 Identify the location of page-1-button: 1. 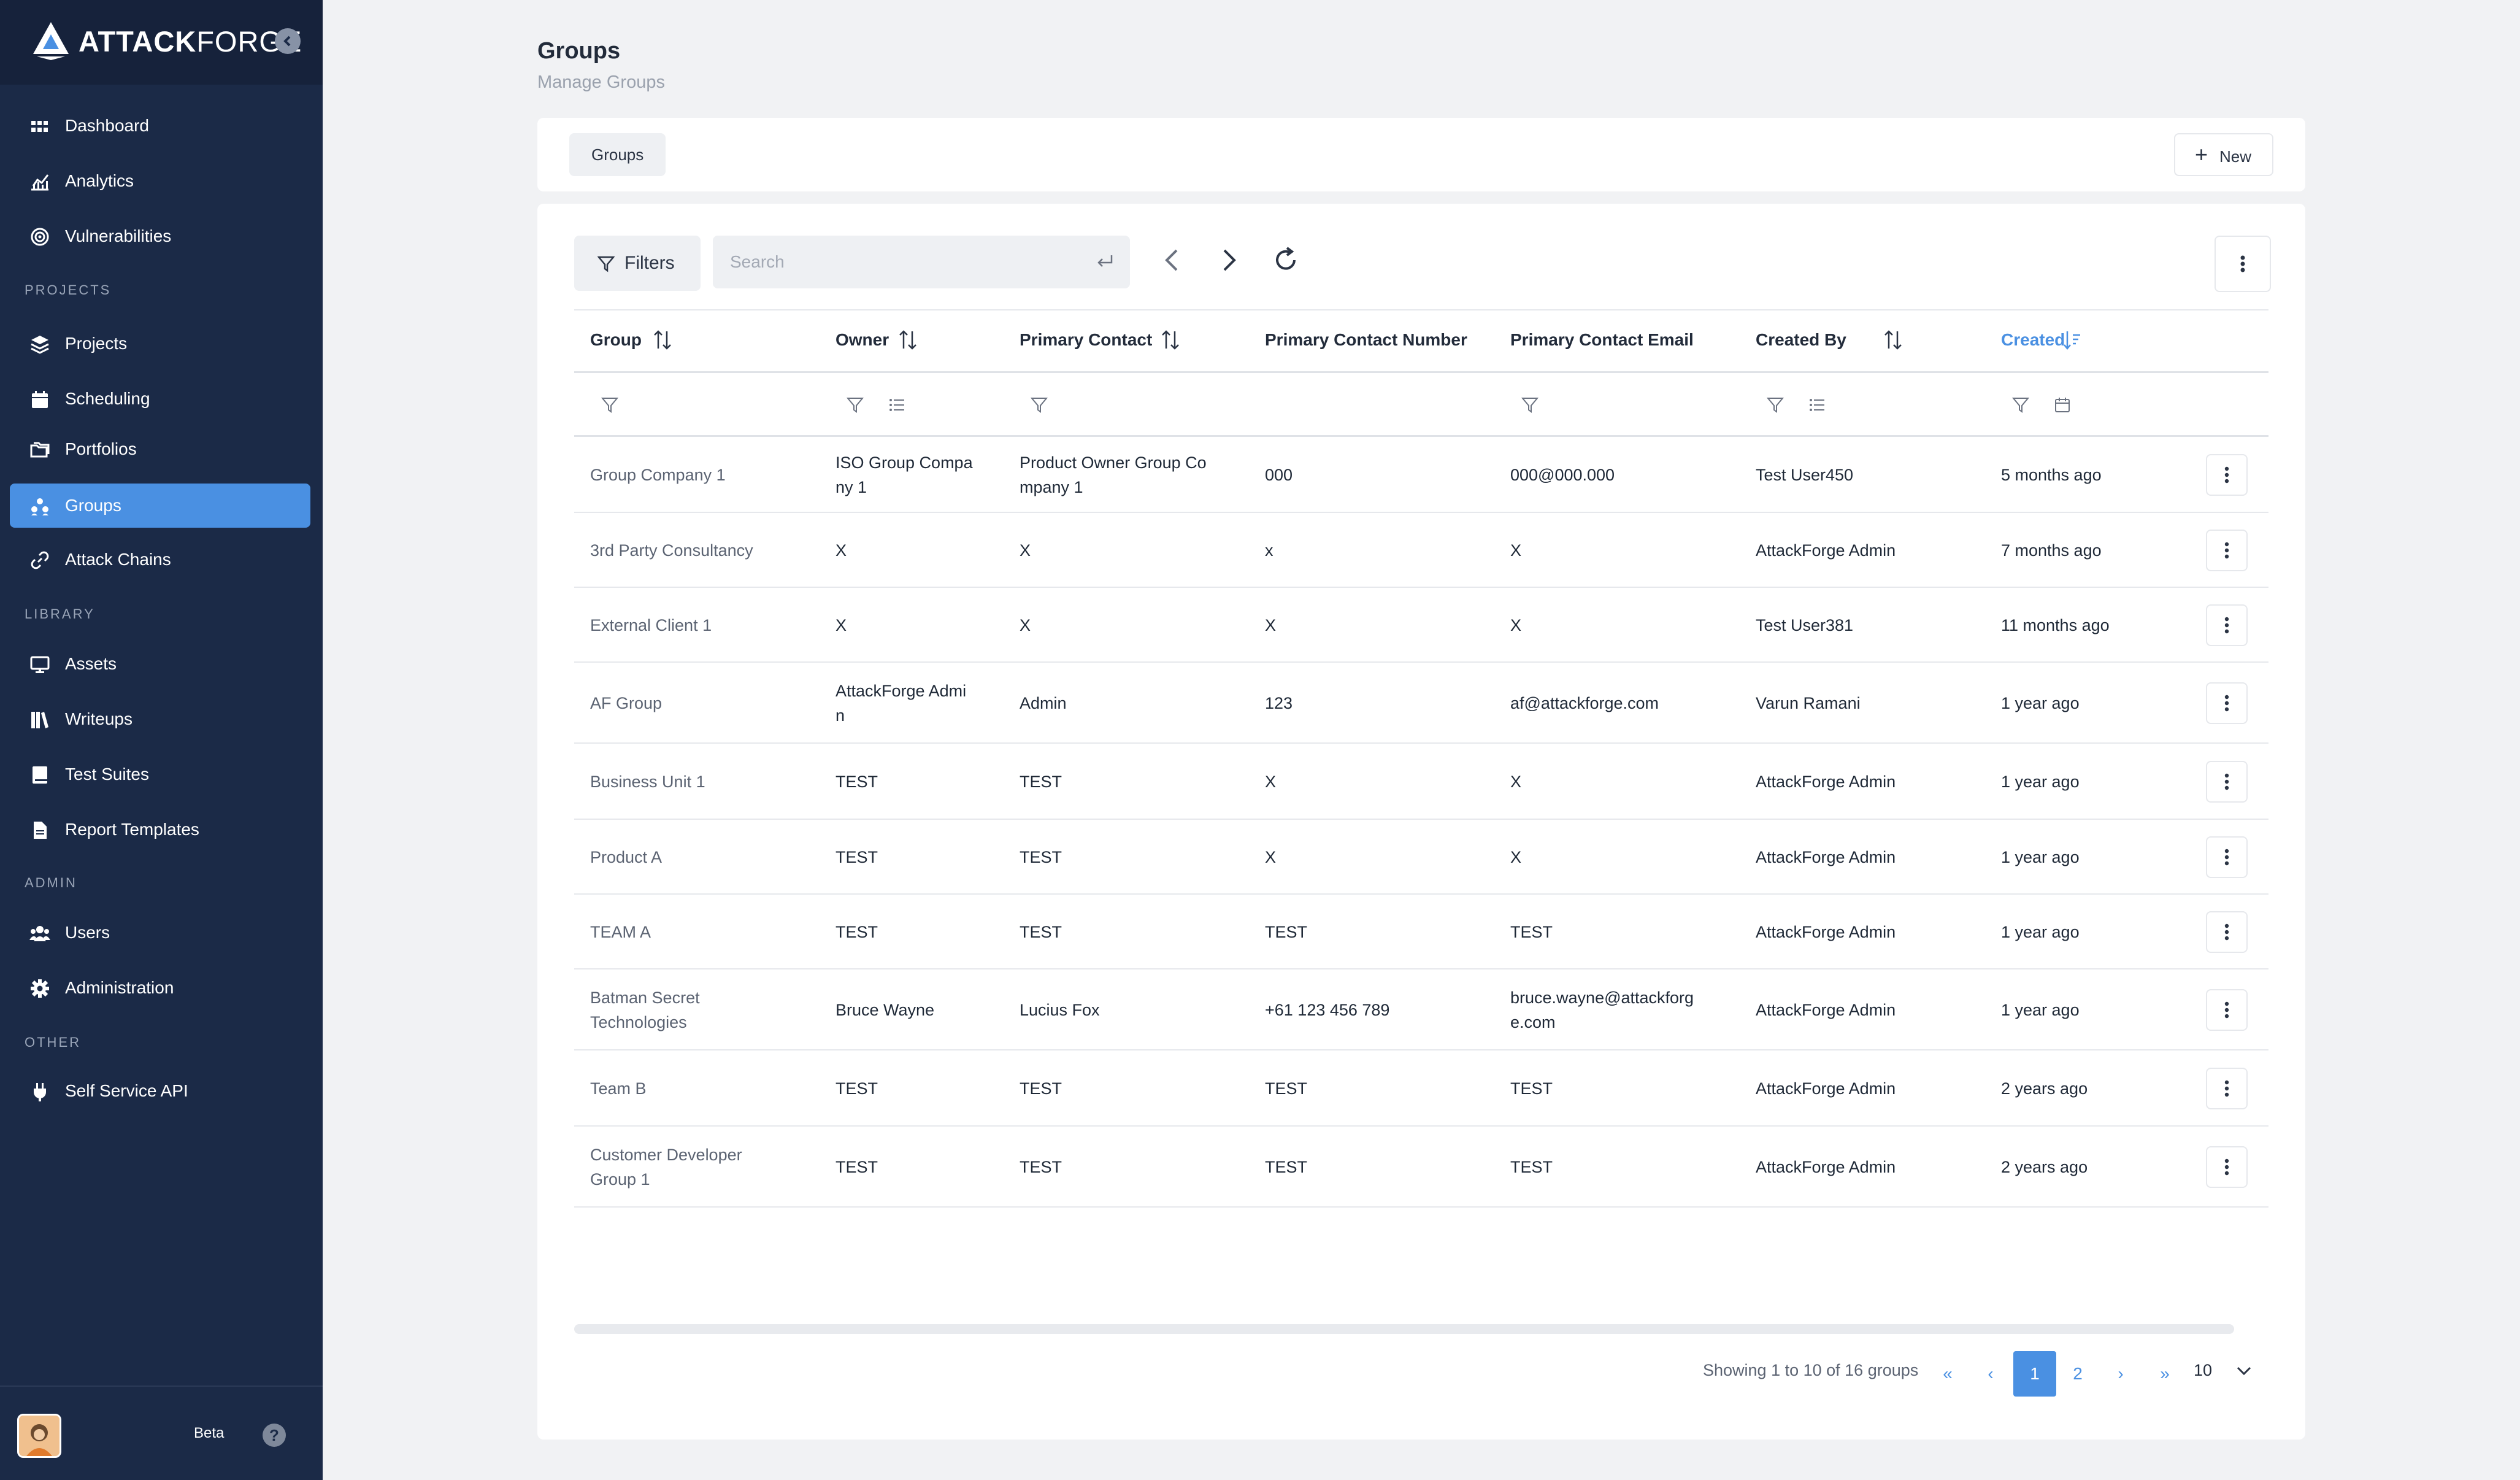
(2034, 1374).